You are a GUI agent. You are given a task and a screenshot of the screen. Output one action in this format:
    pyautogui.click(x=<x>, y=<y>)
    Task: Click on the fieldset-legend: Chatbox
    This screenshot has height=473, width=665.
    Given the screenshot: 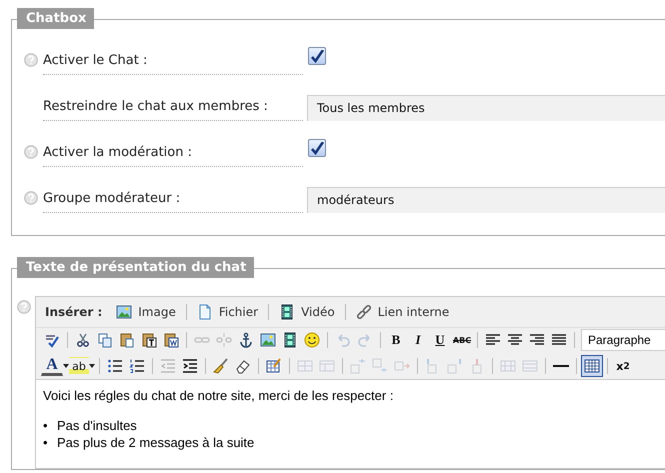 What is the action you would take?
    pyautogui.click(x=55, y=18)
    